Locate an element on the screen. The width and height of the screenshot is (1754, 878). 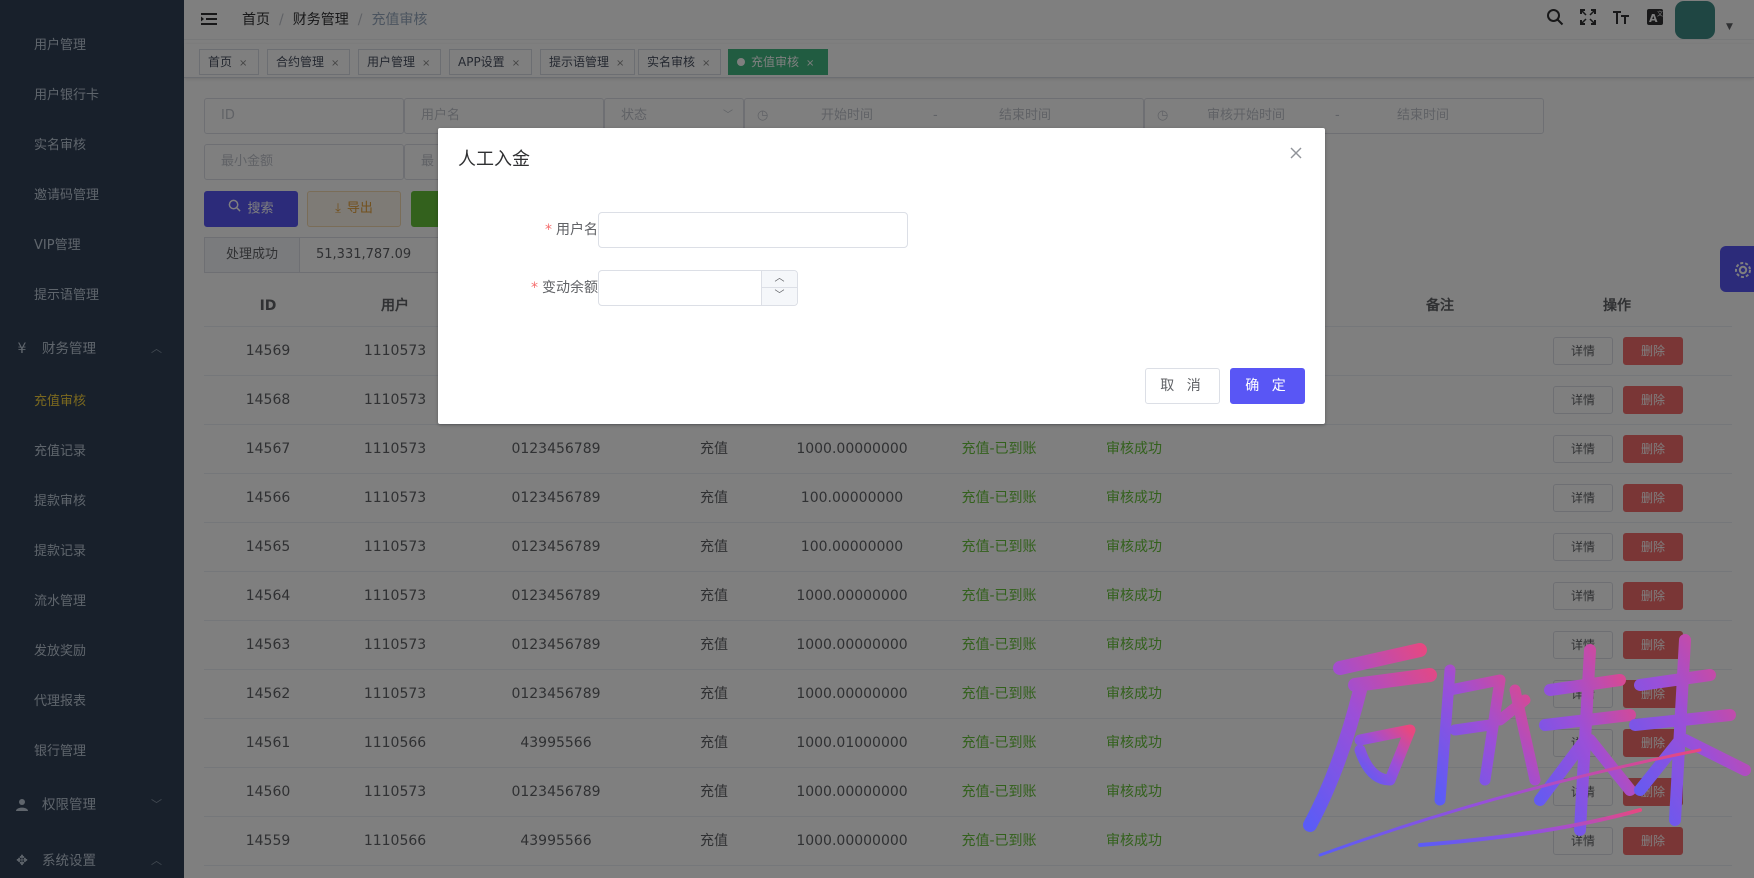
balance-change-stepper: ︿ ﹀ is located at coordinates (698, 288).